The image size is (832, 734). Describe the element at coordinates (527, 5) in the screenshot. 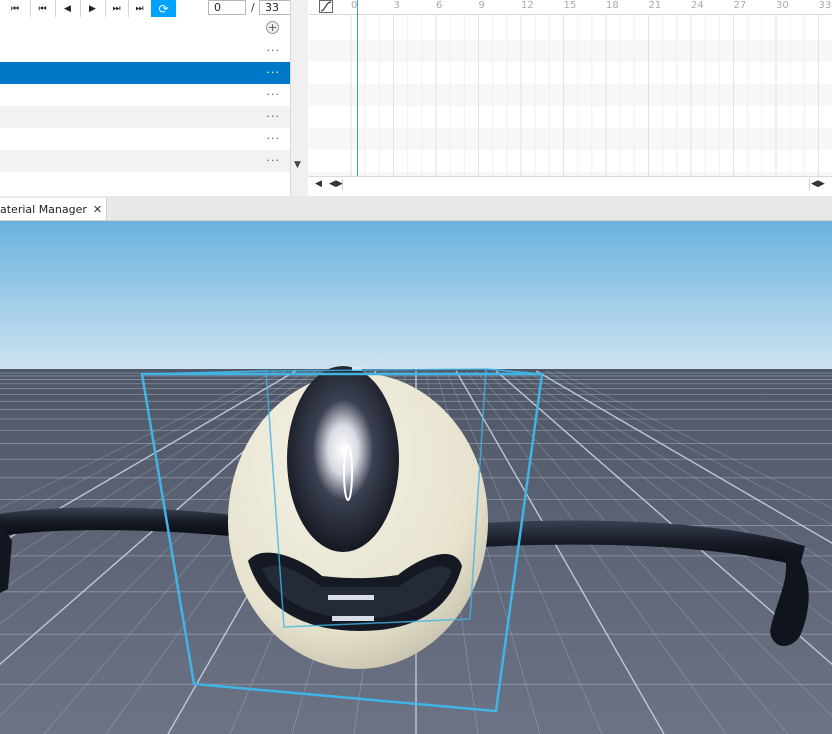

I see `timeline-tick-label: 12` at that location.